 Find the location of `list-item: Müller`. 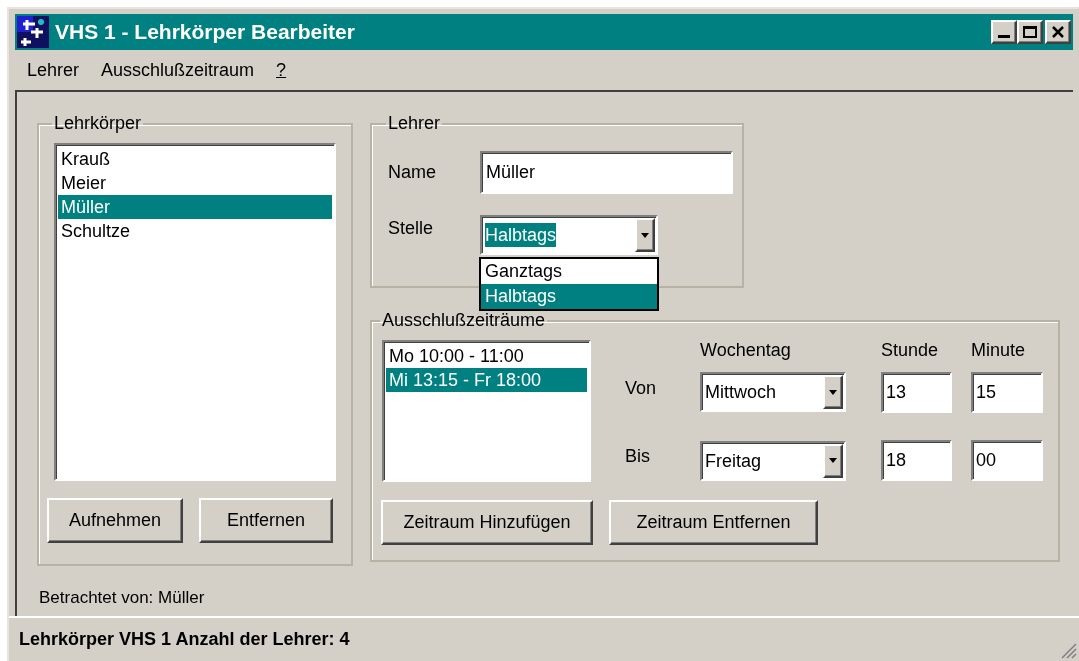

list-item: Müller is located at coordinates (195, 207).